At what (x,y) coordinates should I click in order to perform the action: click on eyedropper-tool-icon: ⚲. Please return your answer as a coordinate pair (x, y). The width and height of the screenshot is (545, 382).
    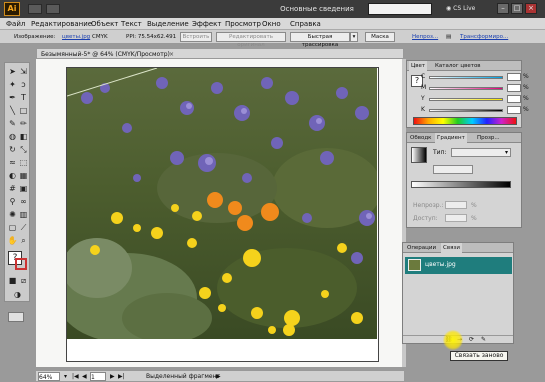
    Looking at the image, I should click on (12, 201).